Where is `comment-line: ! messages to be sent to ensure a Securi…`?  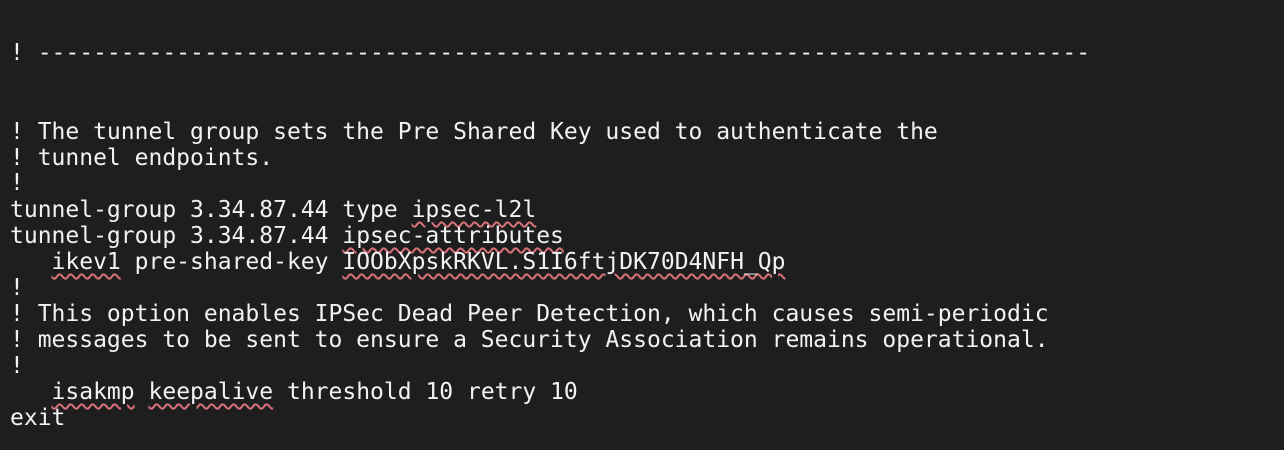
comment-line: ! messages to be sent to ensure a Securi… is located at coordinates (529, 340).